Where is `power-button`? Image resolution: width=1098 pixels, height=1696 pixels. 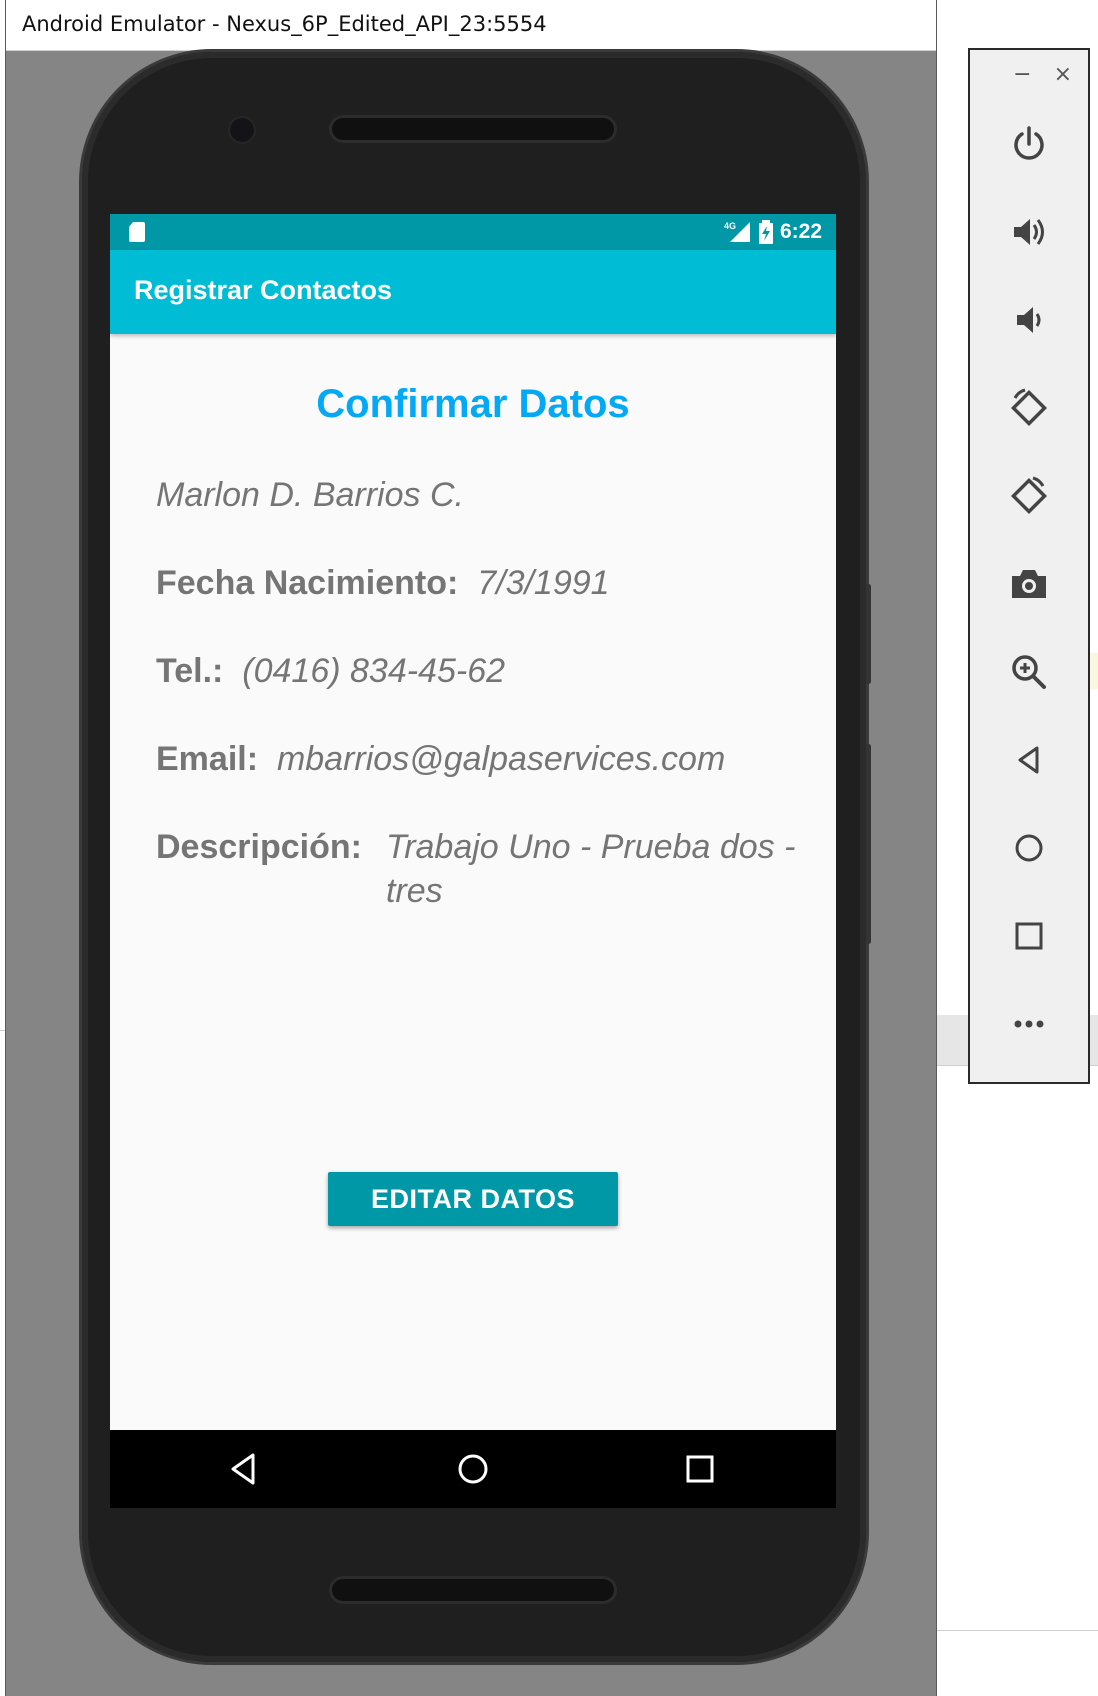
power-button is located at coordinates (1029, 144).